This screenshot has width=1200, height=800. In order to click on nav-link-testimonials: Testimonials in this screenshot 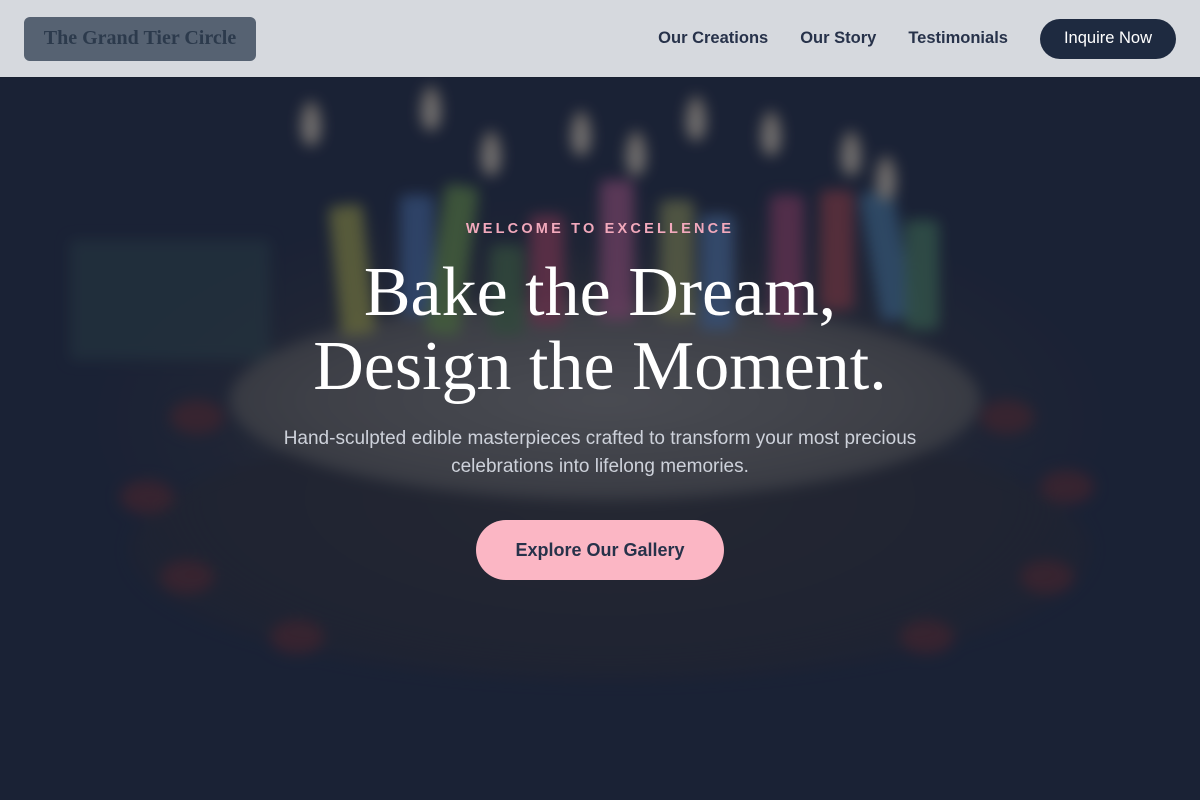, I will do `click(958, 38)`.